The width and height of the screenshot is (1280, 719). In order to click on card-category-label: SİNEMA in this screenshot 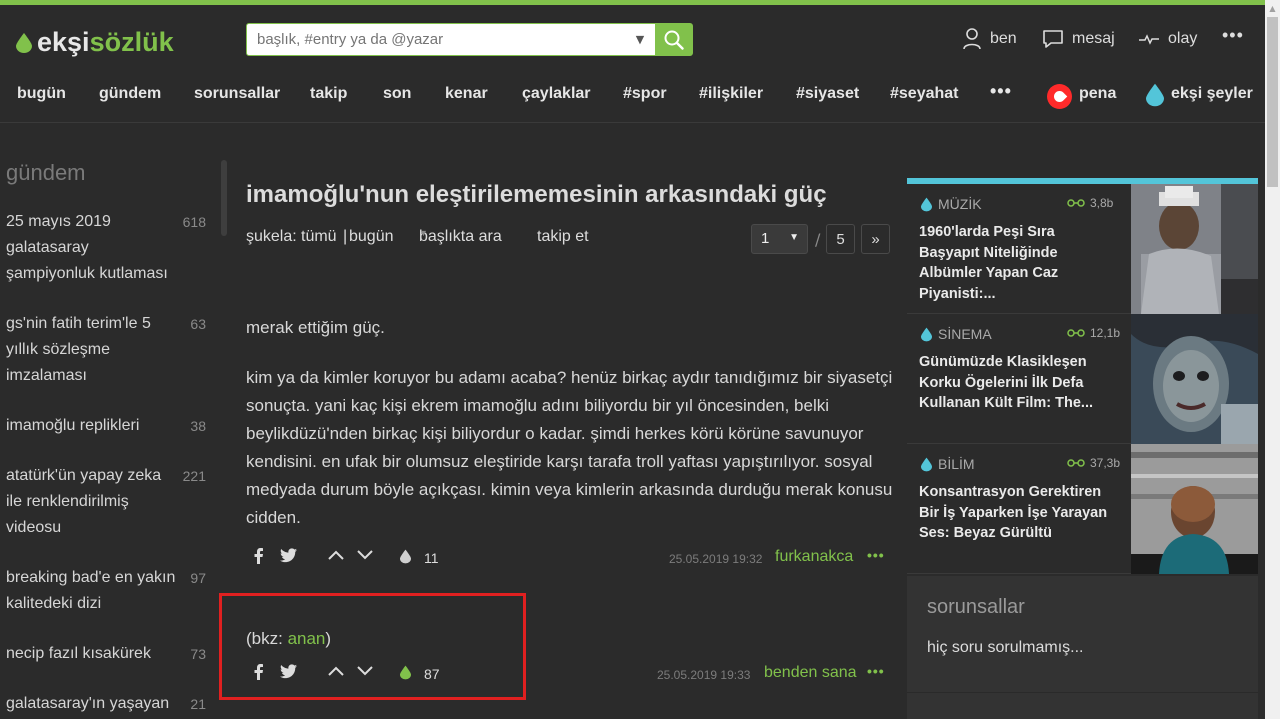, I will do `click(965, 334)`.